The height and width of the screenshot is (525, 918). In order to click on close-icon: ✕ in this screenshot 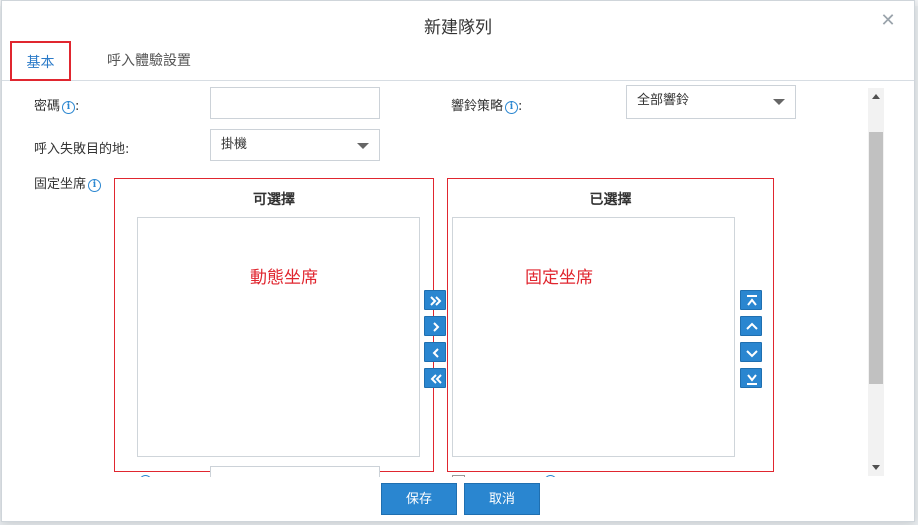, I will do `click(888, 21)`.